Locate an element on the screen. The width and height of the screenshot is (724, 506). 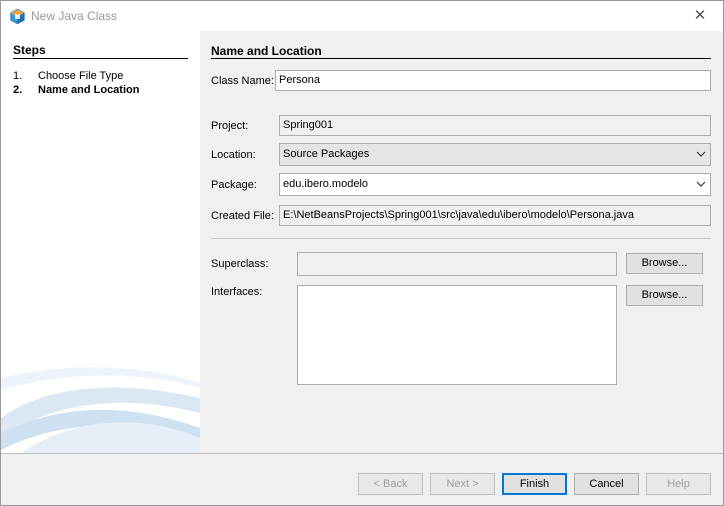
step-label: Choose File Type is located at coordinates (81, 76).